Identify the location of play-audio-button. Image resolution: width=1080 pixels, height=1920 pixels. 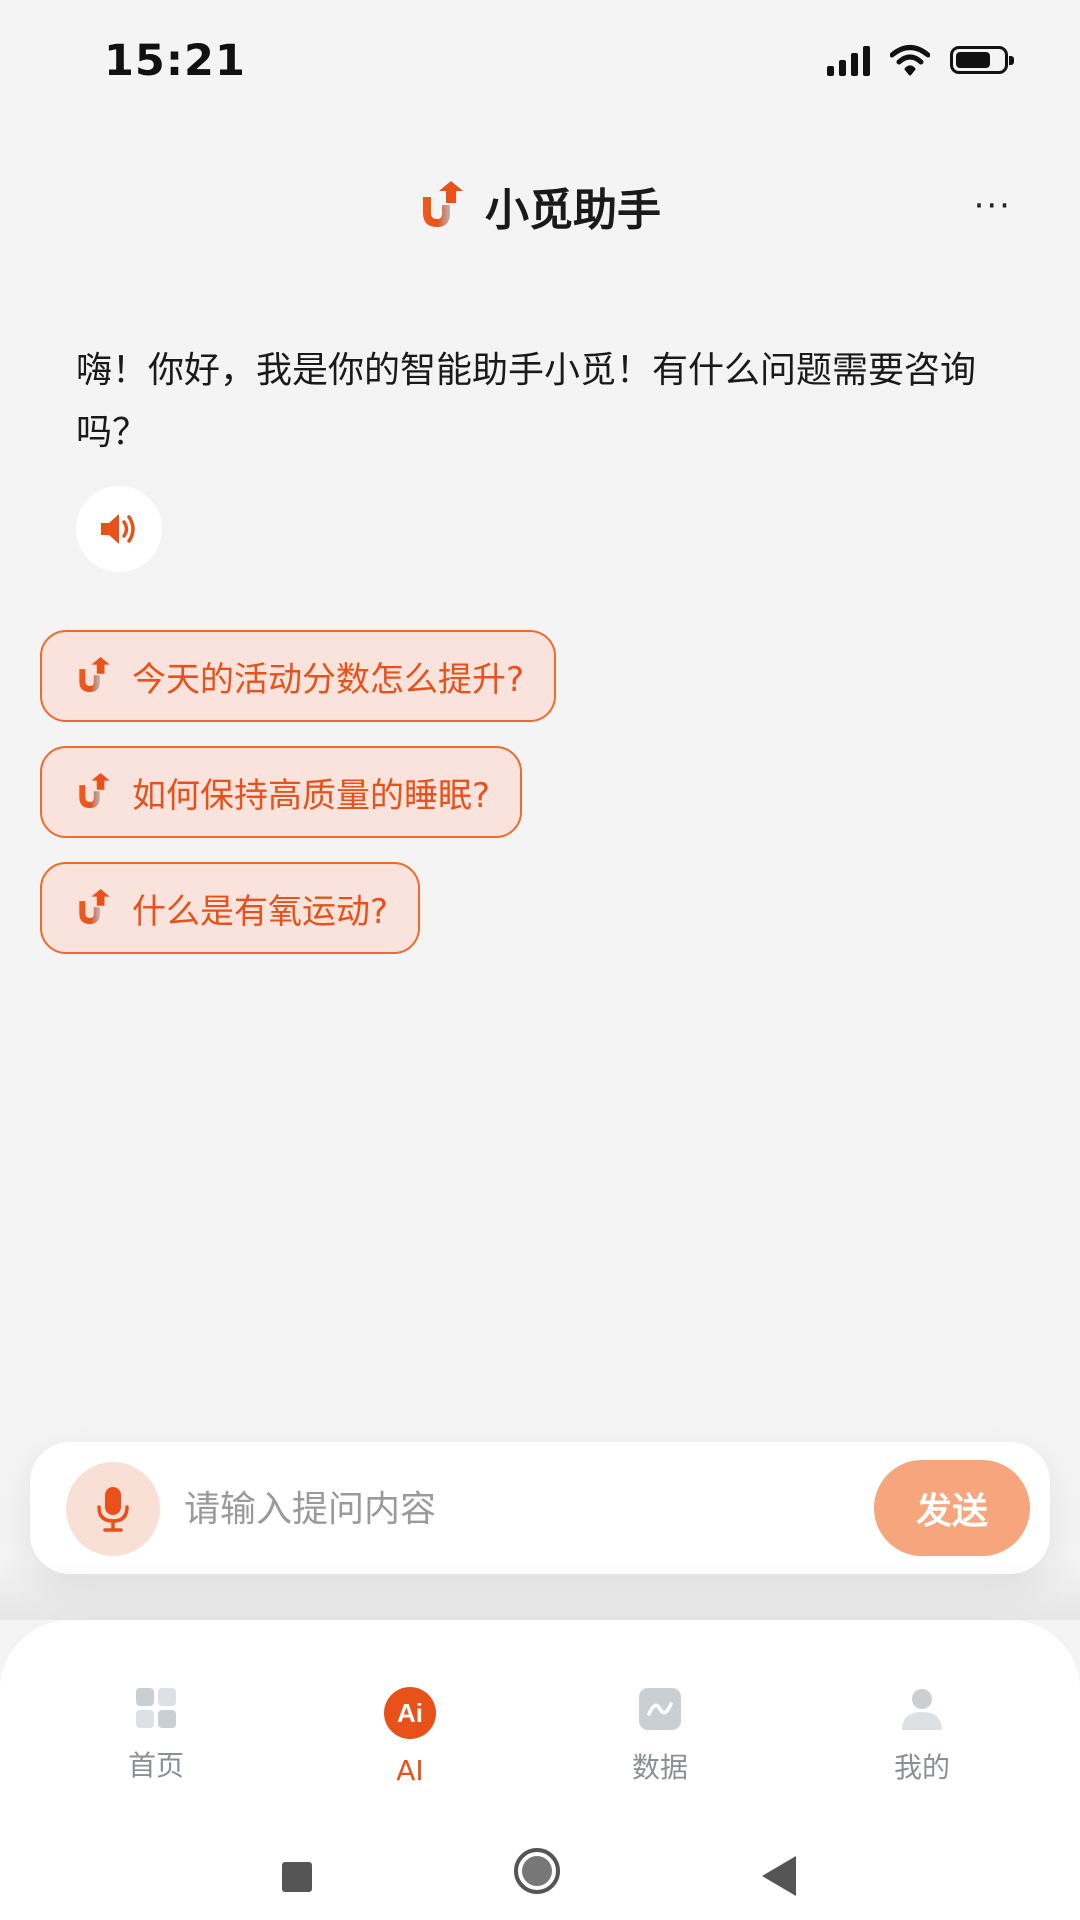
(119, 529).